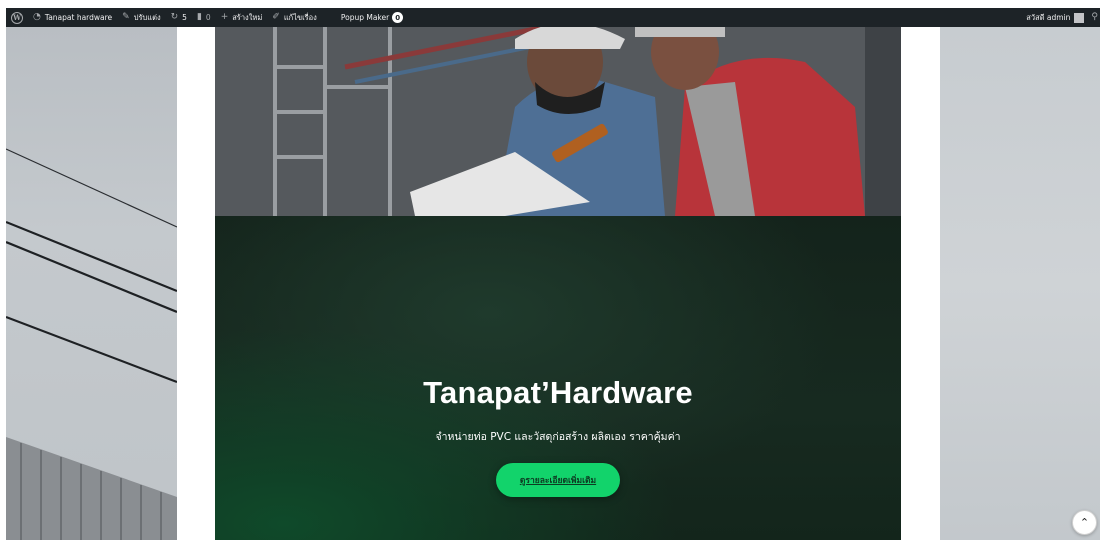 This screenshot has width=1100, height=540. I want to click on edit-label: แก้ไขเรื่อง, so click(300, 17).